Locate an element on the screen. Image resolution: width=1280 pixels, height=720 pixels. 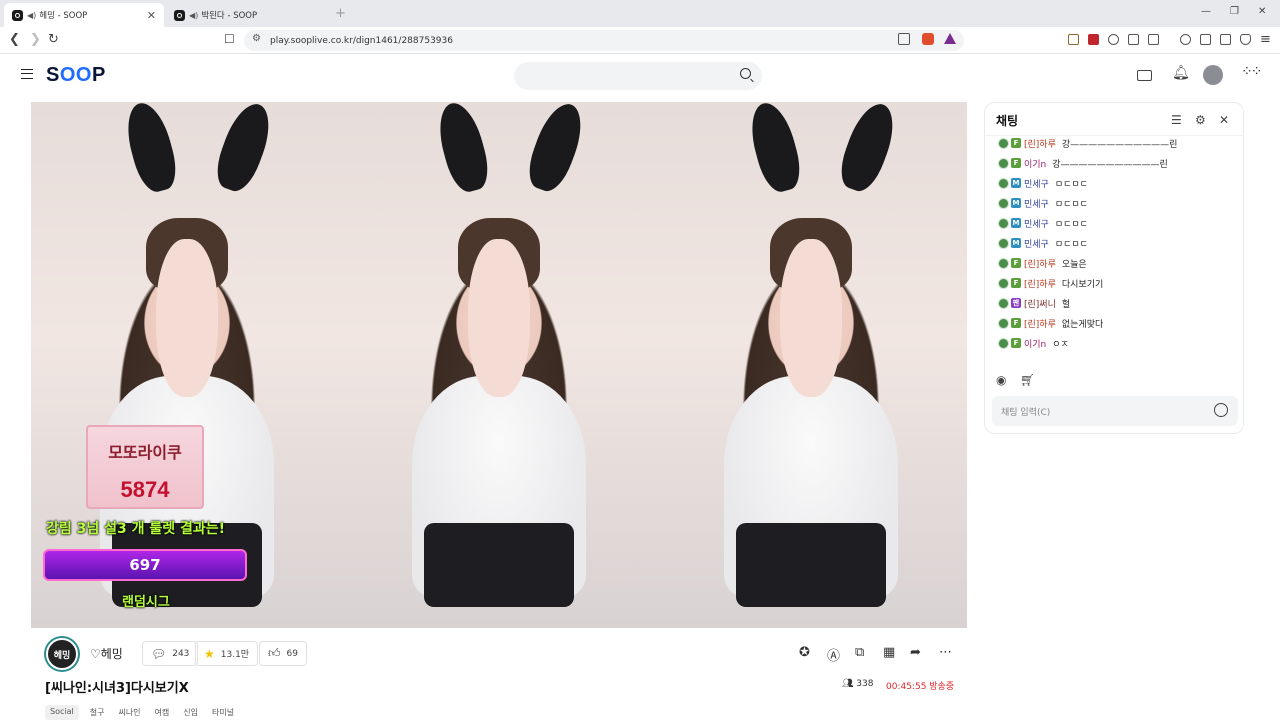
chat-message: F [린]하루 오늘은 is located at coordinates (1042, 263).